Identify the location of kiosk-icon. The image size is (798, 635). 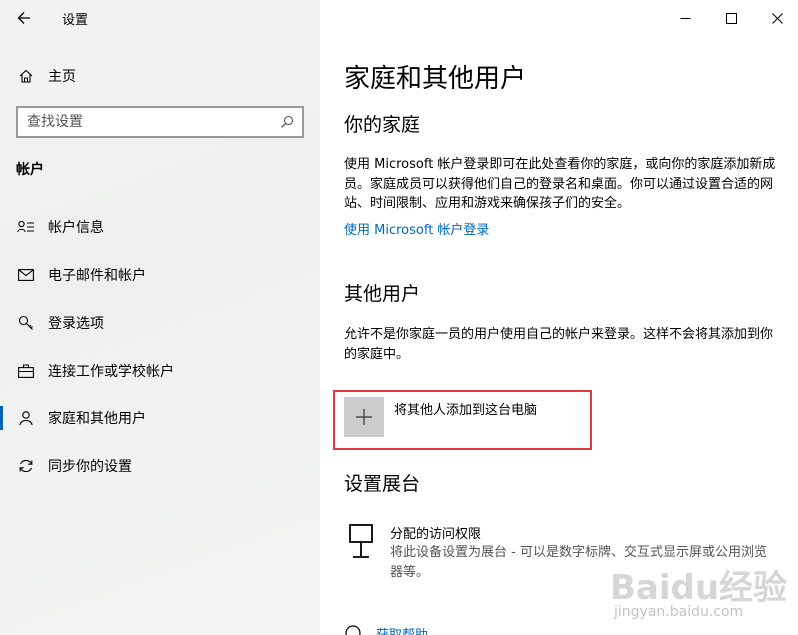
(362, 543).